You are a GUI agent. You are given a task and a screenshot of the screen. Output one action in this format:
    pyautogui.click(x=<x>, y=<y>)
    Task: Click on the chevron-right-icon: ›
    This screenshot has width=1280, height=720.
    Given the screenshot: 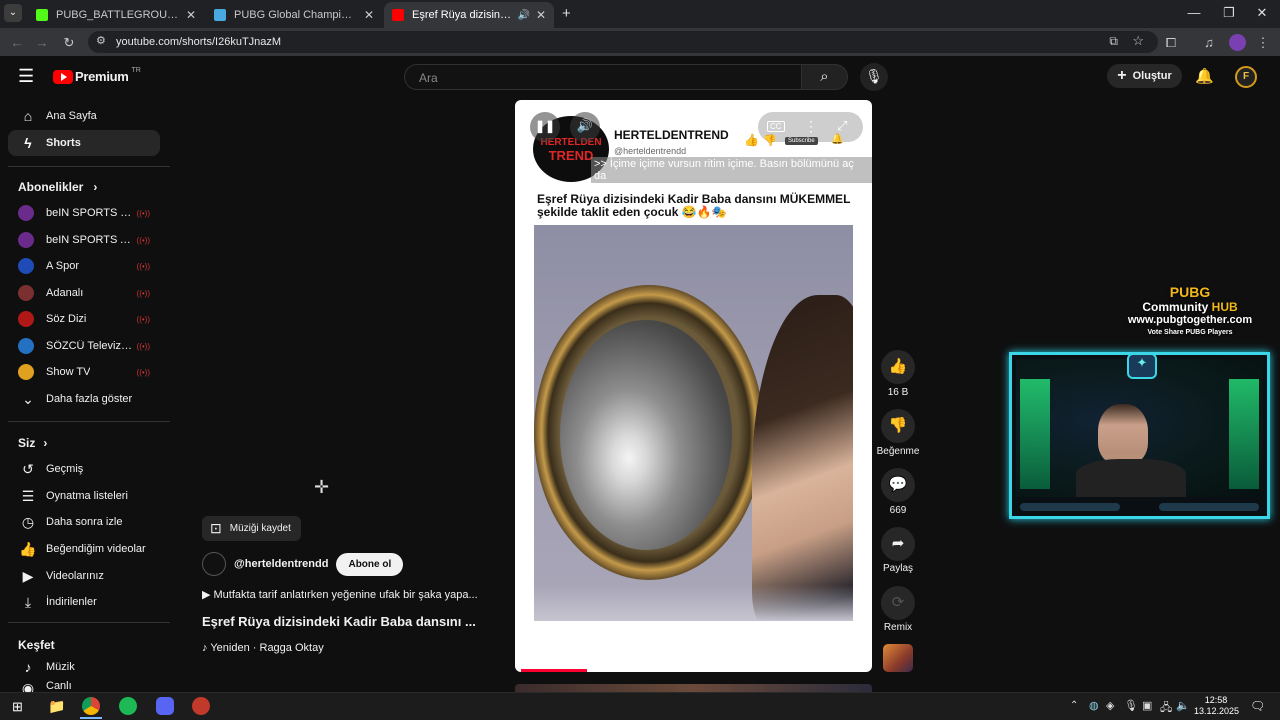 What is the action you would take?
    pyautogui.click(x=45, y=443)
    